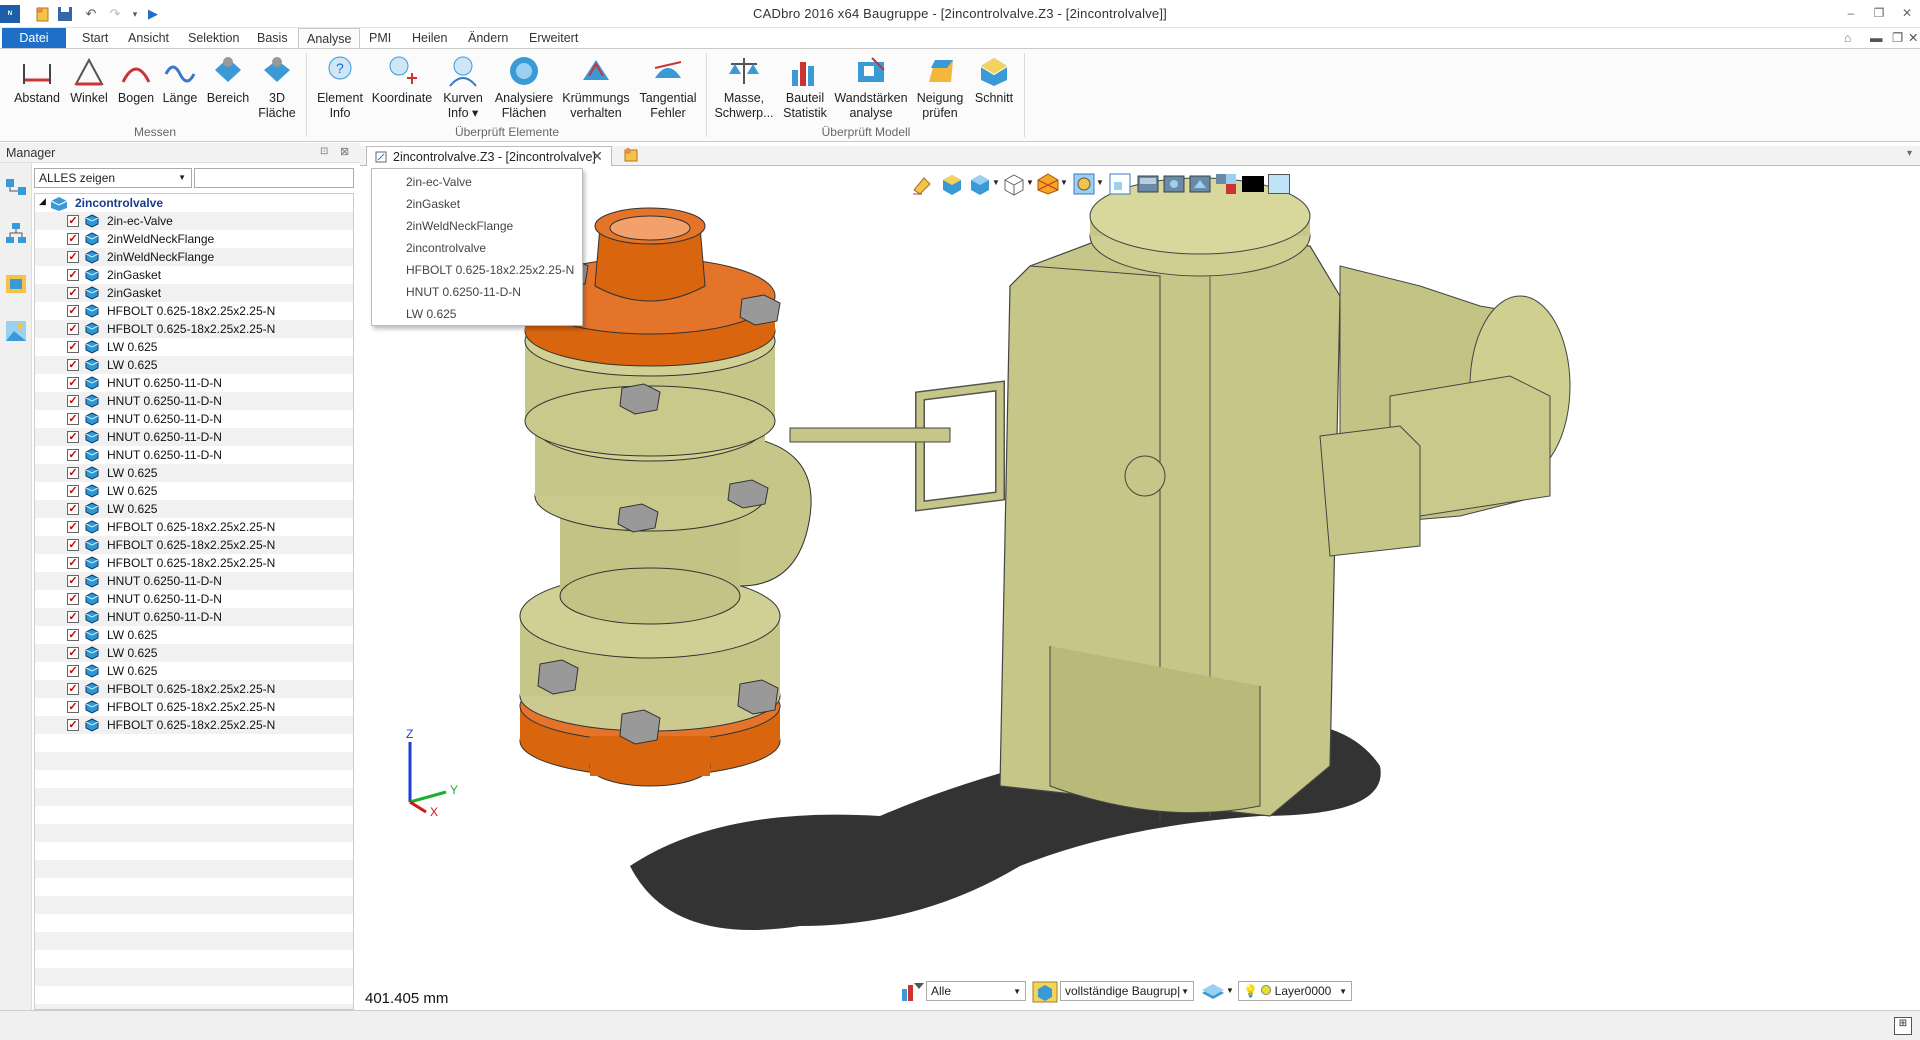  I want to click on manager-search-input, so click(274, 178).